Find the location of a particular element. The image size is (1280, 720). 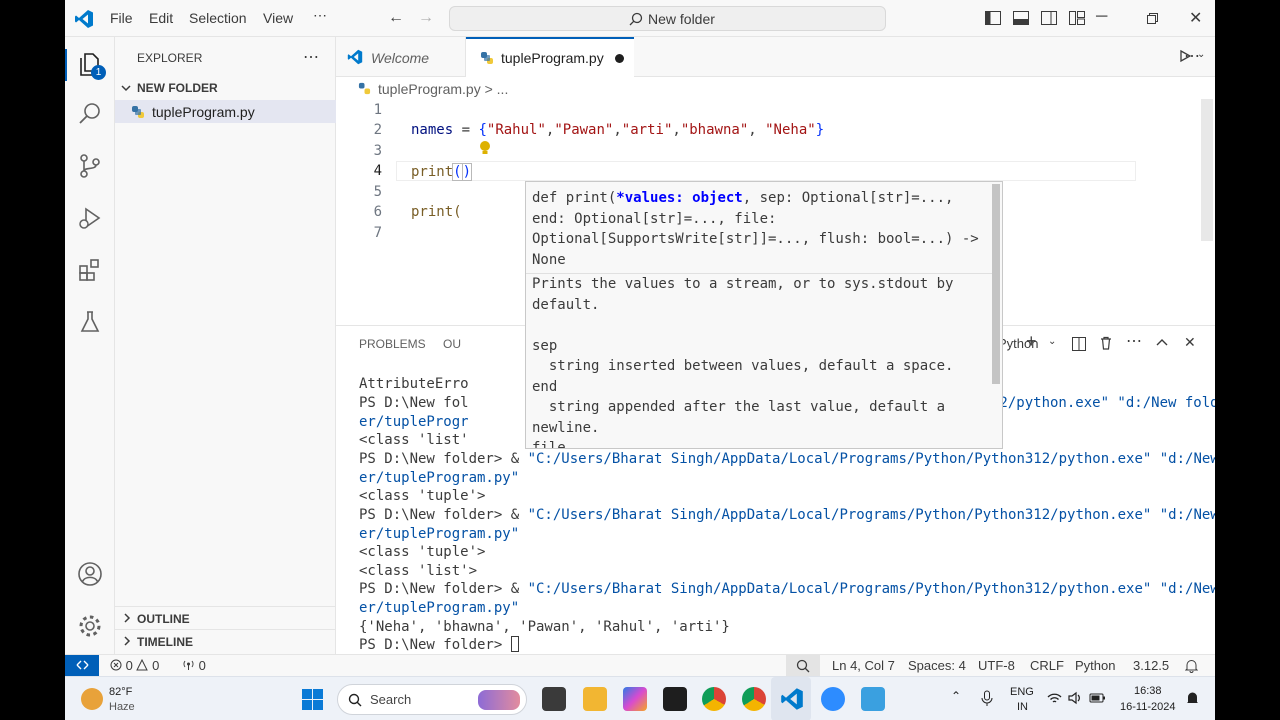

explorer-header: EXPLORER is located at coordinates (170, 58).